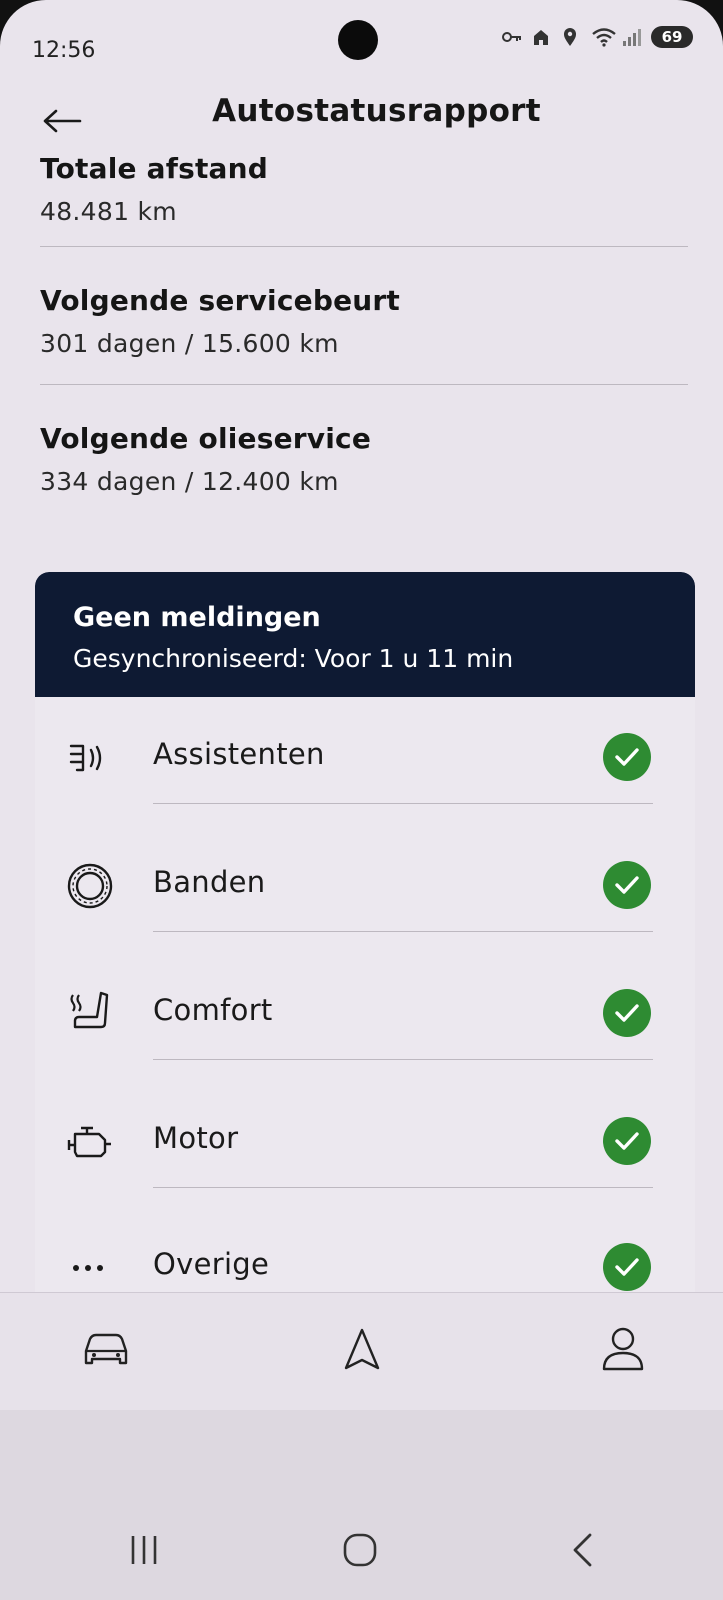 The height and width of the screenshot is (1600, 723). I want to click on info-total-distance: Totale afstand 48.481 km, so click(364, 189).